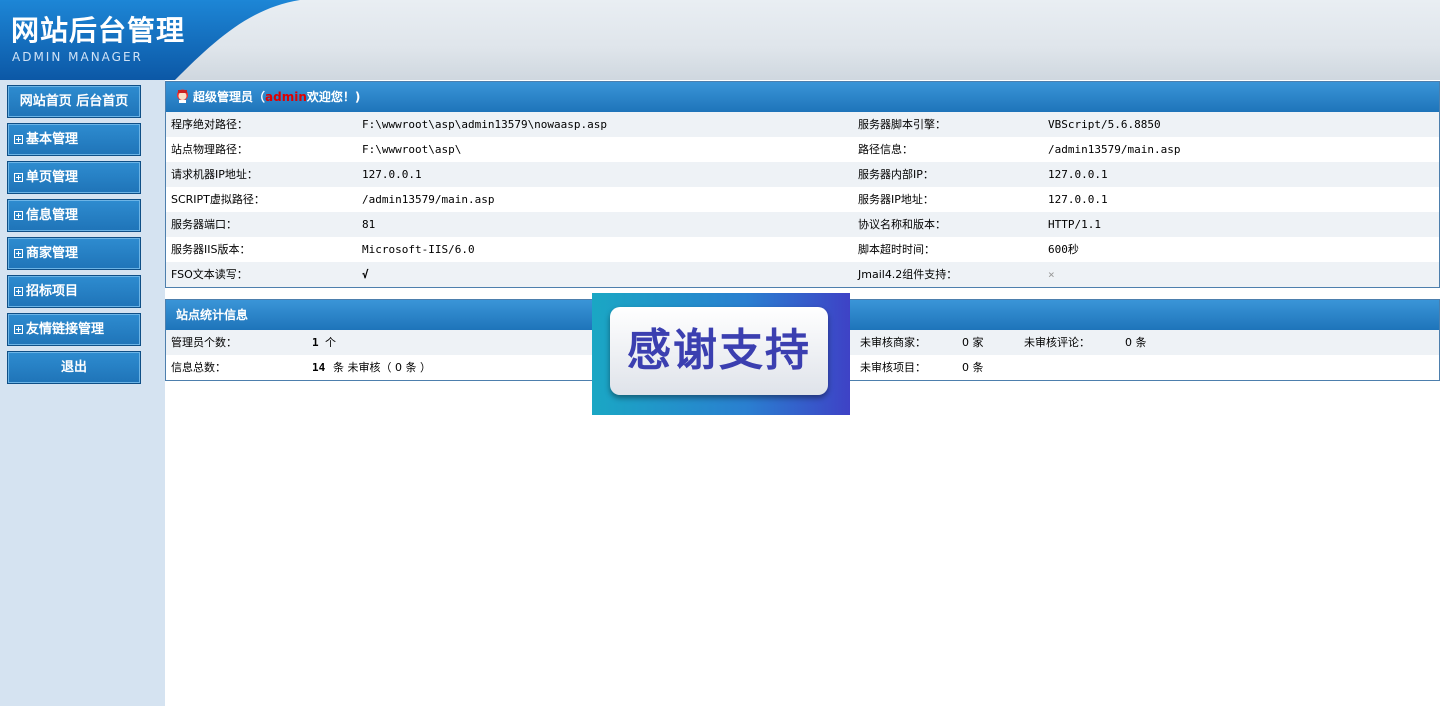  Describe the element at coordinates (1051, 274) in the screenshot. I see `cross-mark-icon: ×` at that location.